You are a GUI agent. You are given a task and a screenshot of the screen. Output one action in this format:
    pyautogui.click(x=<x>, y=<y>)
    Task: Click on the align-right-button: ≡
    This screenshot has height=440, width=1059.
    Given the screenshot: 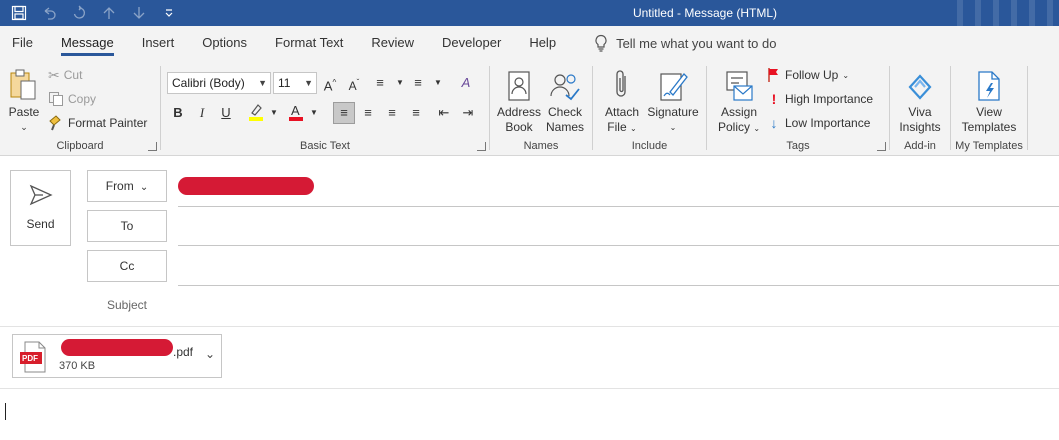 What is the action you would take?
    pyautogui.click(x=392, y=113)
    